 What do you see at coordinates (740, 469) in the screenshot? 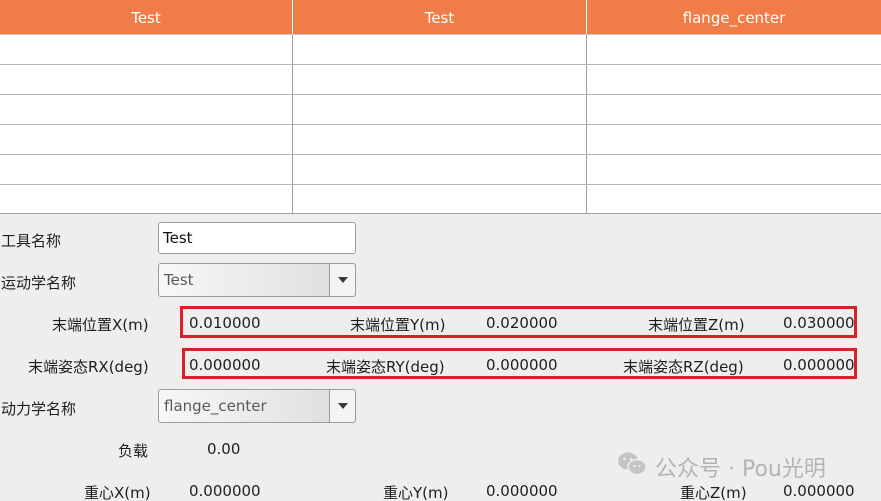
I see `watermark-text: 公众号 · Pou光明` at bounding box center [740, 469].